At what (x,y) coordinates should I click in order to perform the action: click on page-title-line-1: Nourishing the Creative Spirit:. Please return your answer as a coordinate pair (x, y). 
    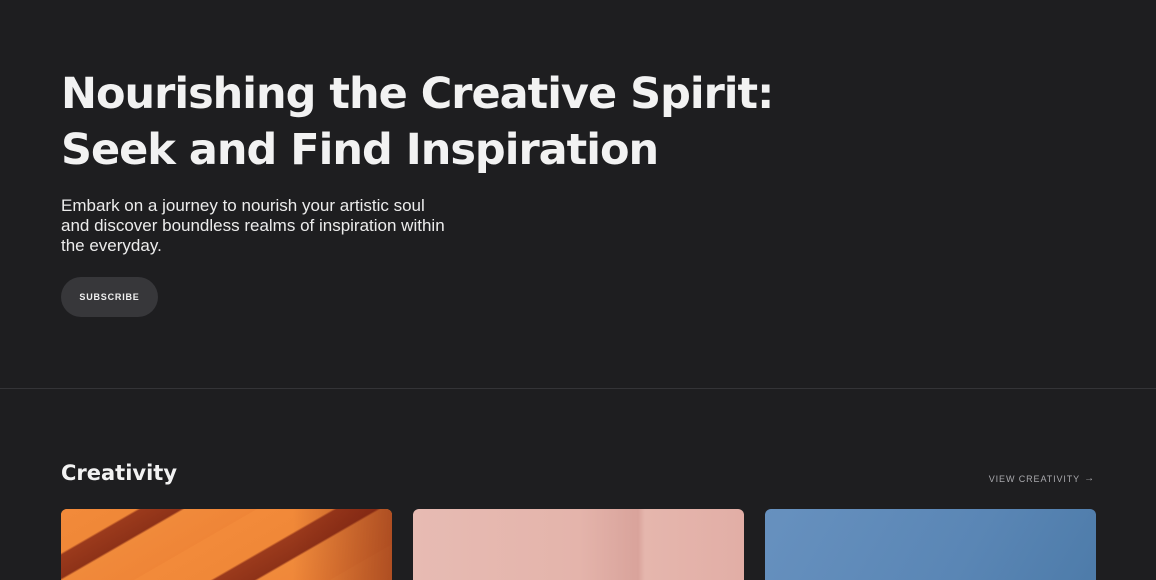
    Looking at the image, I should click on (417, 94).